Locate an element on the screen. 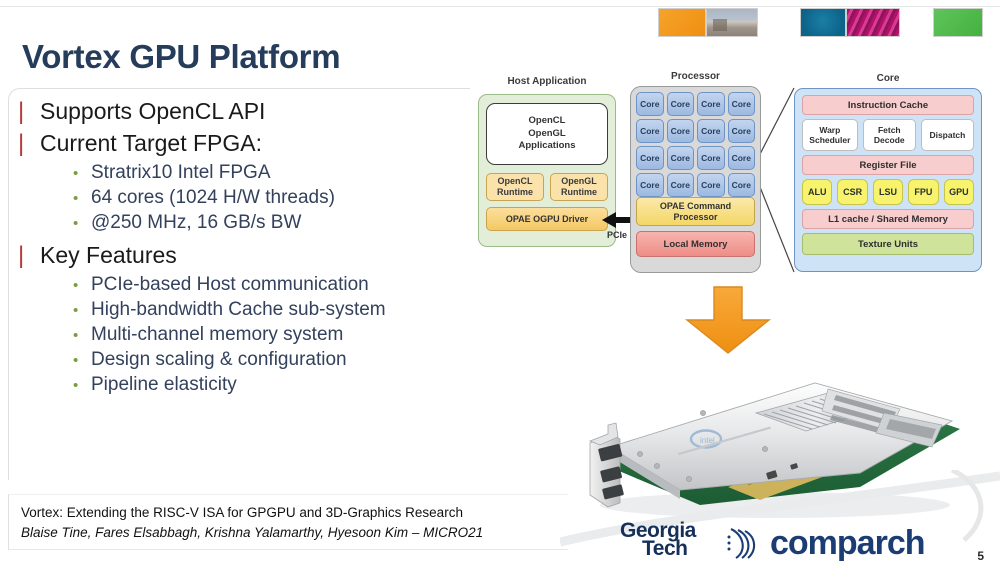  sub-bullet-cores: • 64 cores (1024 H/W threads) is located at coordinates (244, 198).